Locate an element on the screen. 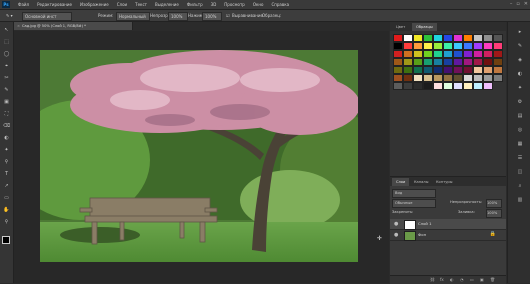 The image size is (530, 284). dock-panel-icon: ◫ is located at coordinates (520, 172).